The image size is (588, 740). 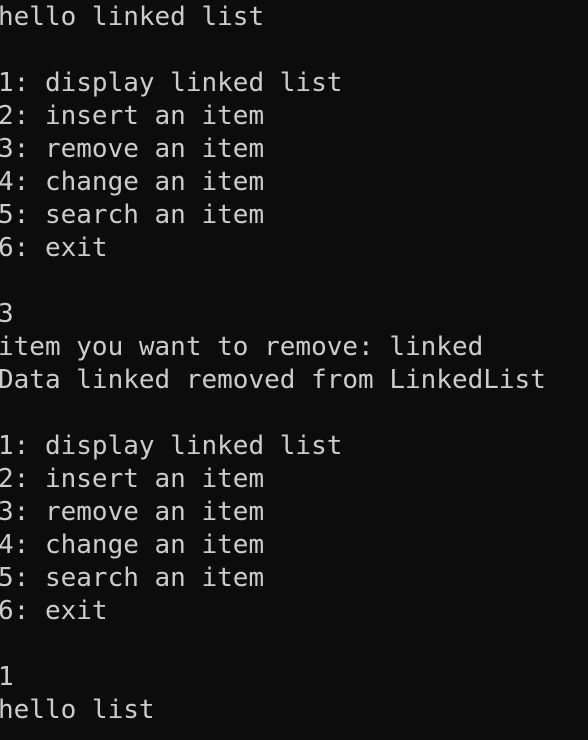 What do you see at coordinates (132, 17) in the screenshot?
I see `greeting-line: hello linked list` at bounding box center [132, 17].